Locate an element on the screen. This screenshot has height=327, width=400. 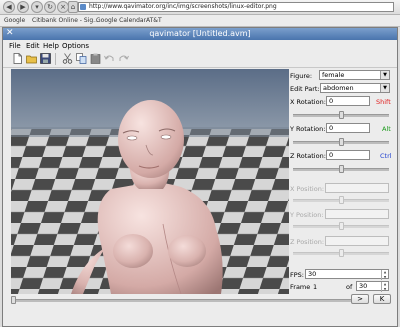
y-position-slider-handle is located at coordinates (341, 226).